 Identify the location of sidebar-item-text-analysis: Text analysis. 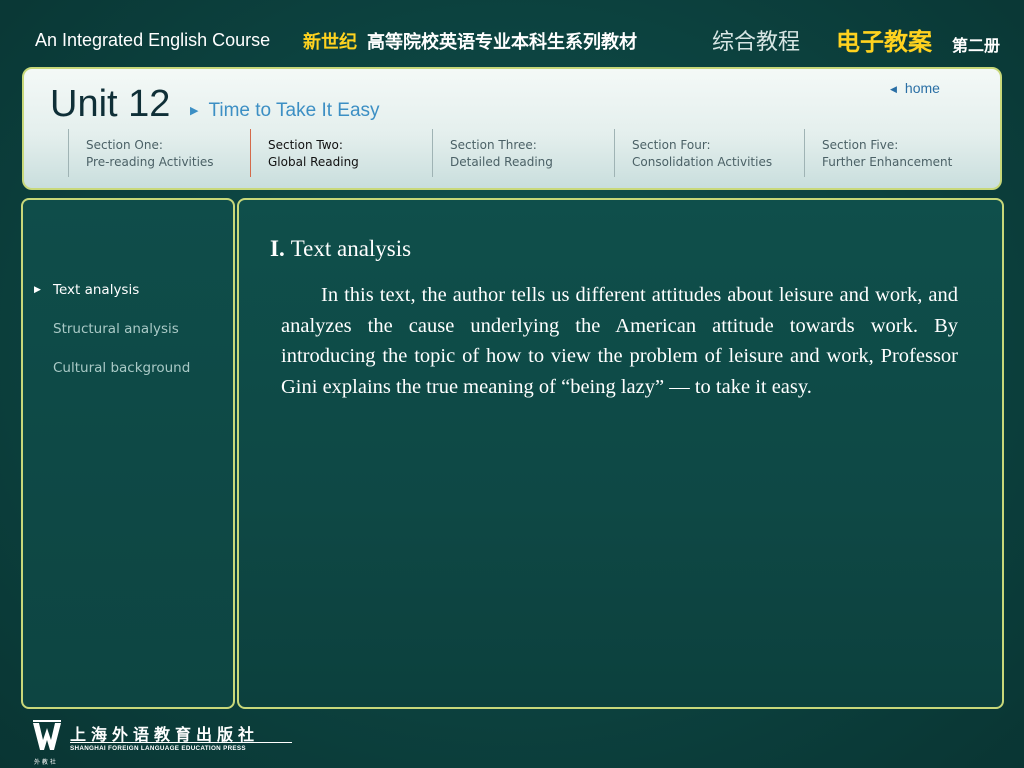
(96, 290).